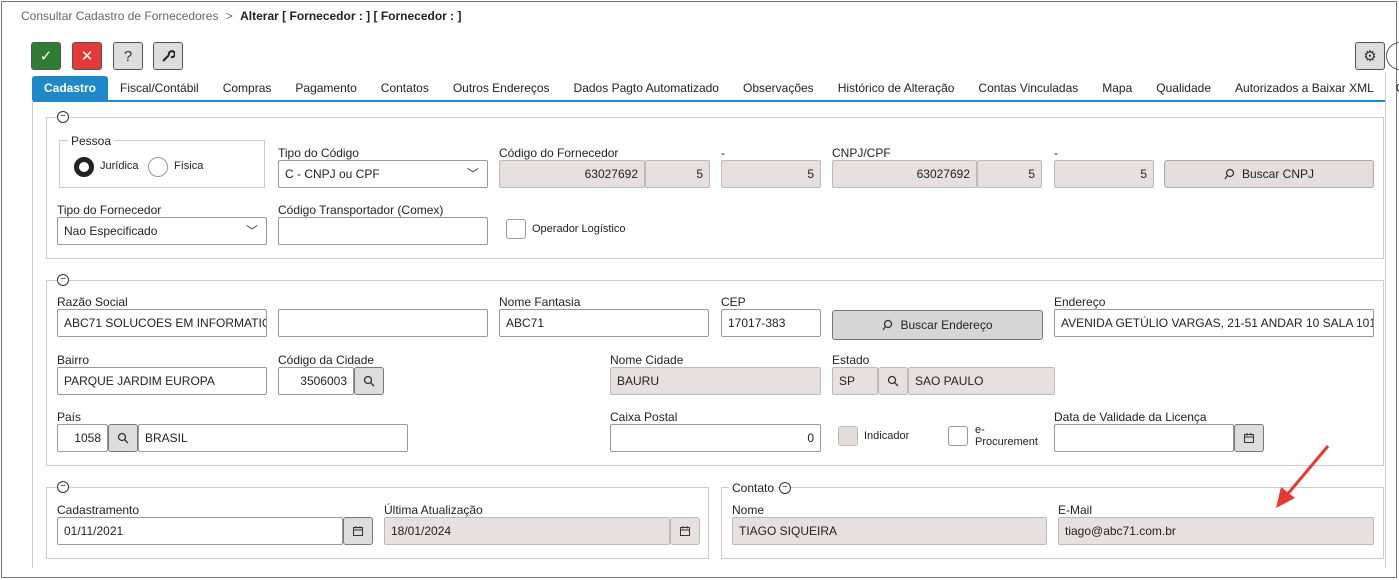 The height and width of the screenshot is (580, 1399). What do you see at coordinates (1392, 88) in the screenshot?
I see `tab-overflow: C` at bounding box center [1392, 88].